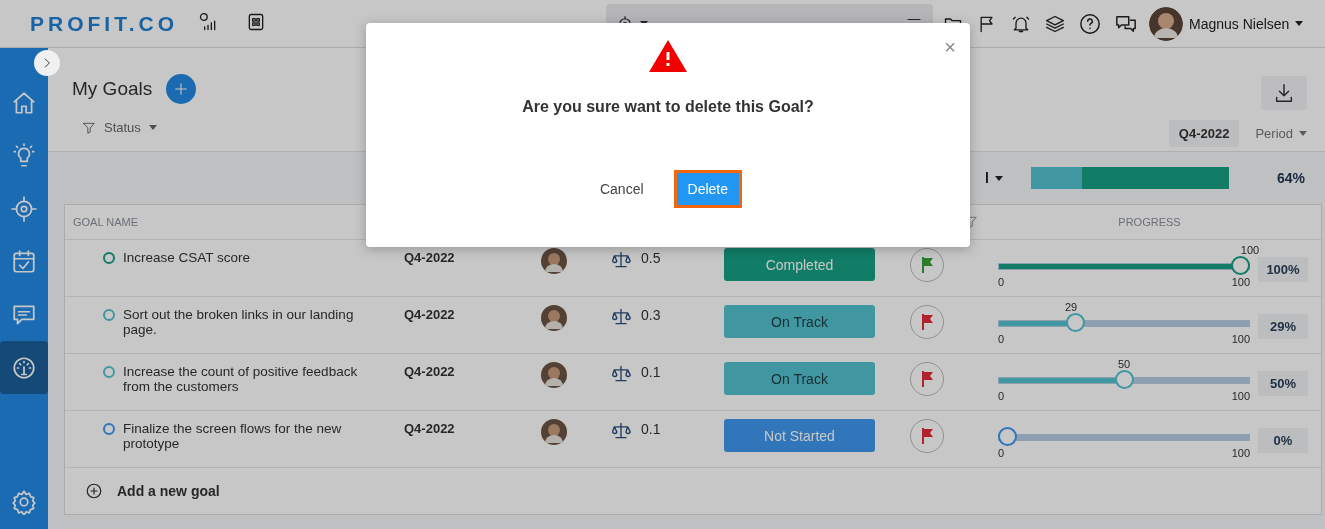 The image size is (1325, 529). What do you see at coordinates (1290, 178) in the screenshot?
I see `overall-percent: 64%` at bounding box center [1290, 178].